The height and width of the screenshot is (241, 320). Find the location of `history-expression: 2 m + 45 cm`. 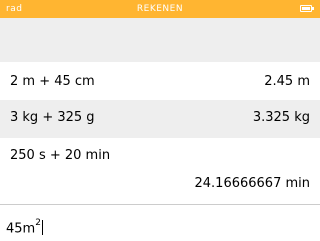

history-expression: 2 m + 45 cm is located at coordinates (52, 81).